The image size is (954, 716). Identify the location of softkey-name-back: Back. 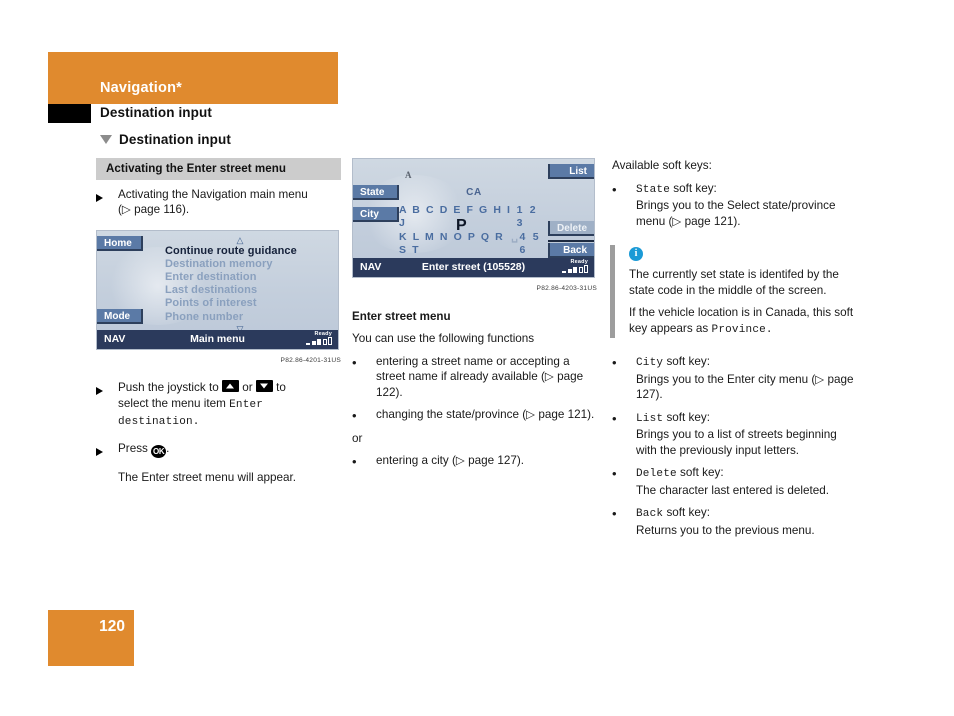
(650, 514).